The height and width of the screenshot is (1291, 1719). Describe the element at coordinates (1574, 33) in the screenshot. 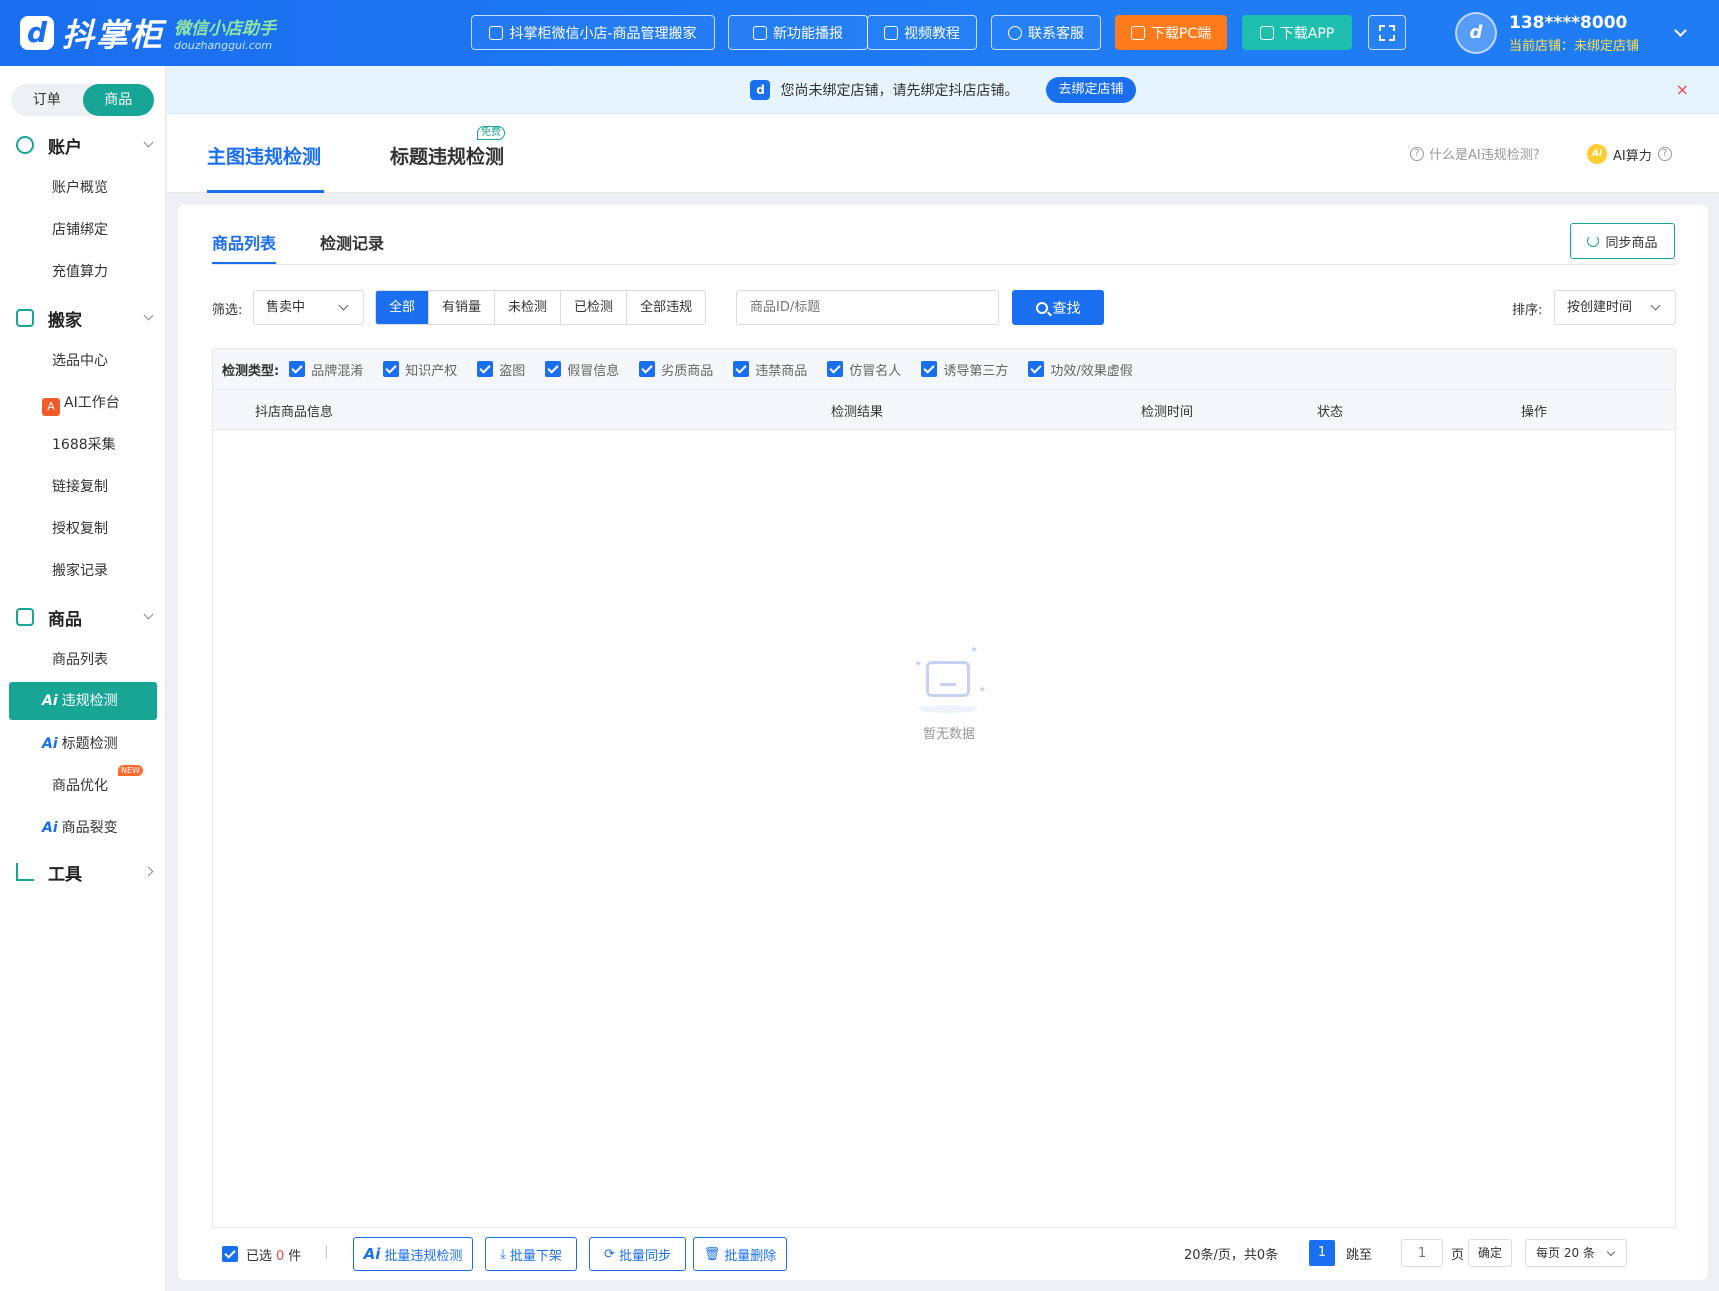

I see `user-info: 138****8000 当前店铺：未绑定店铺` at that location.